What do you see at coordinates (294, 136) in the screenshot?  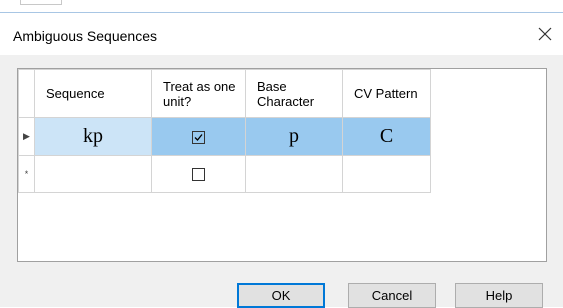 I see `cell-base-character: p` at bounding box center [294, 136].